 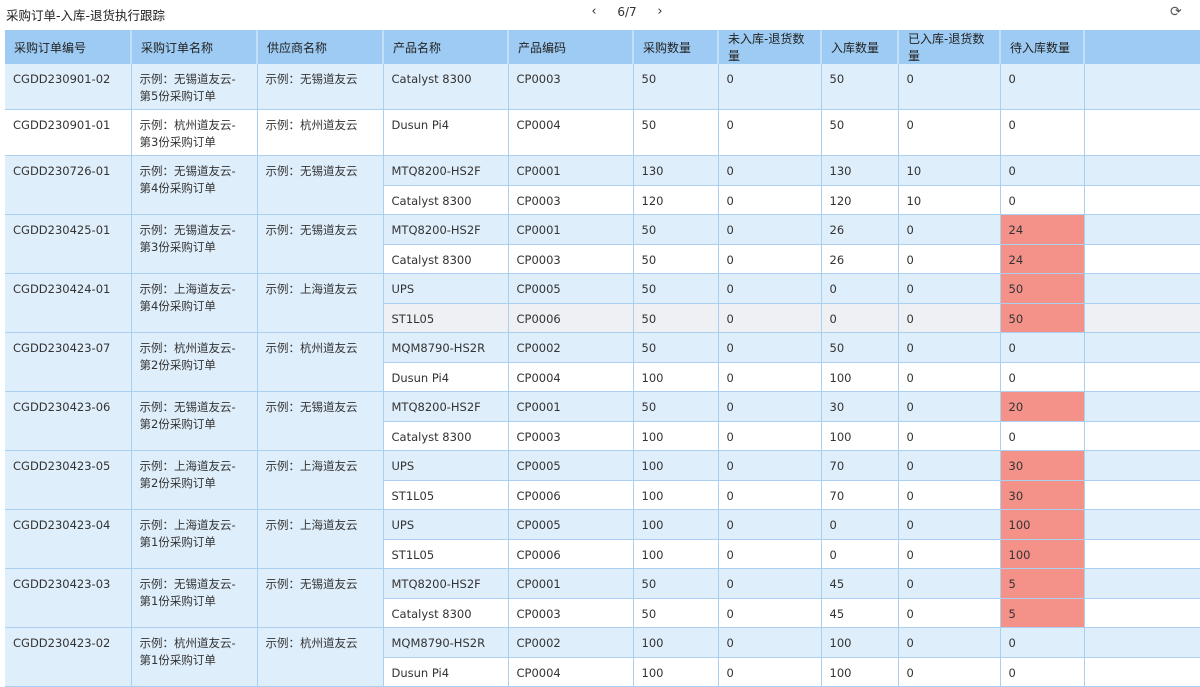 I want to click on column-header-order-id: 采购订单编号, so click(x=68, y=47).